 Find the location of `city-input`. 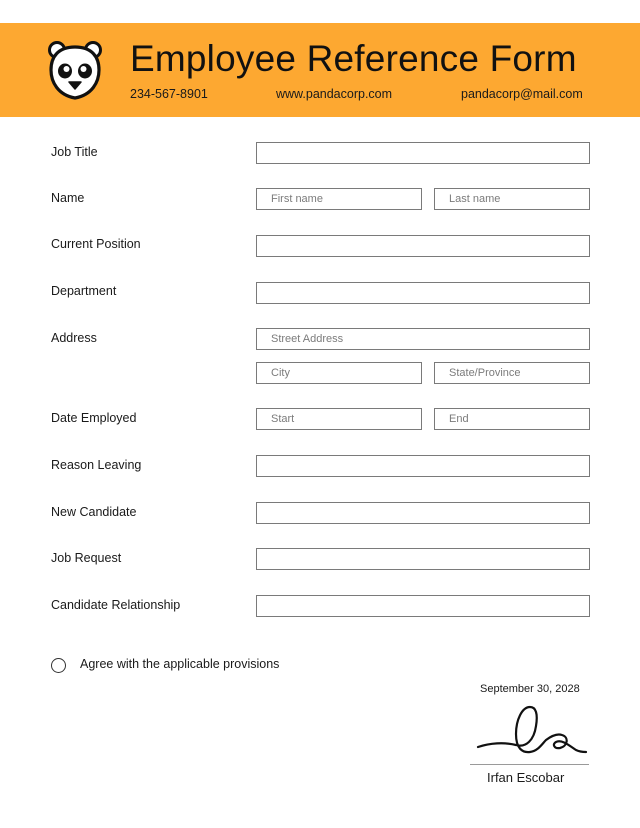

city-input is located at coordinates (339, 373).